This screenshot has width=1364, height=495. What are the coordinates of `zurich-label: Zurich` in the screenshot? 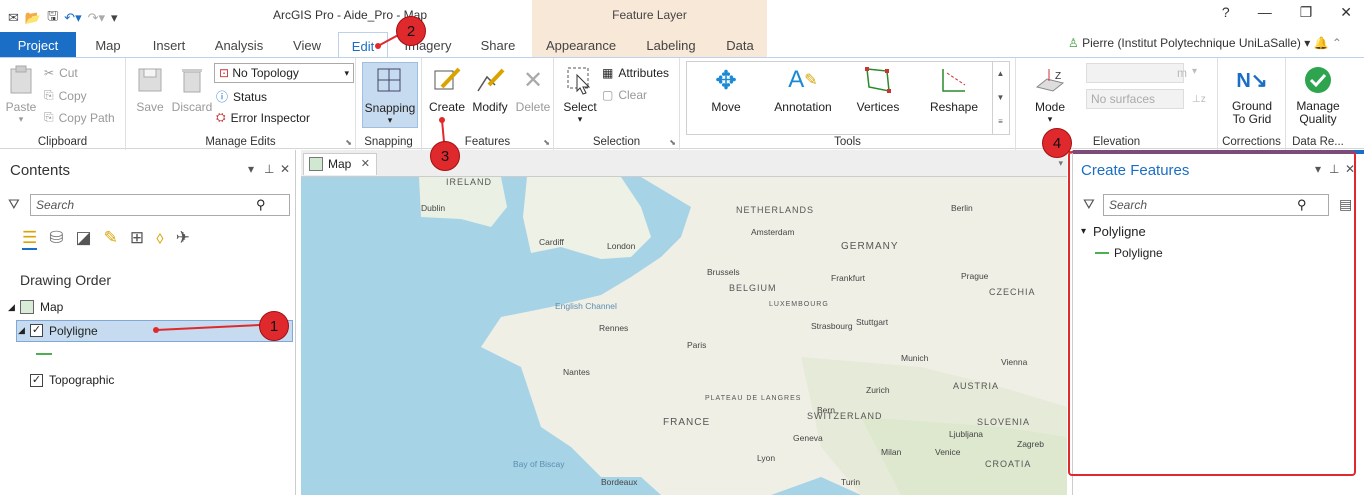 It's located at (878, 390).